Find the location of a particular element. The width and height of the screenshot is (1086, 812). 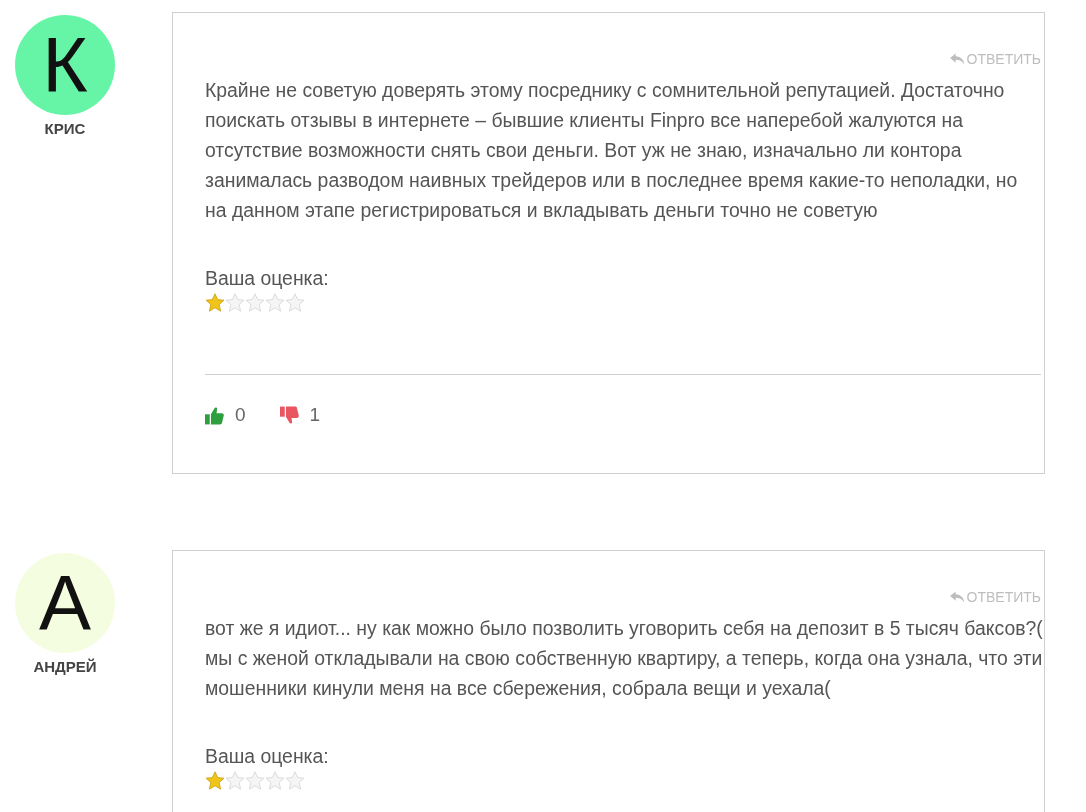

thumbs-up-icon is located at coordinates (214, 415).